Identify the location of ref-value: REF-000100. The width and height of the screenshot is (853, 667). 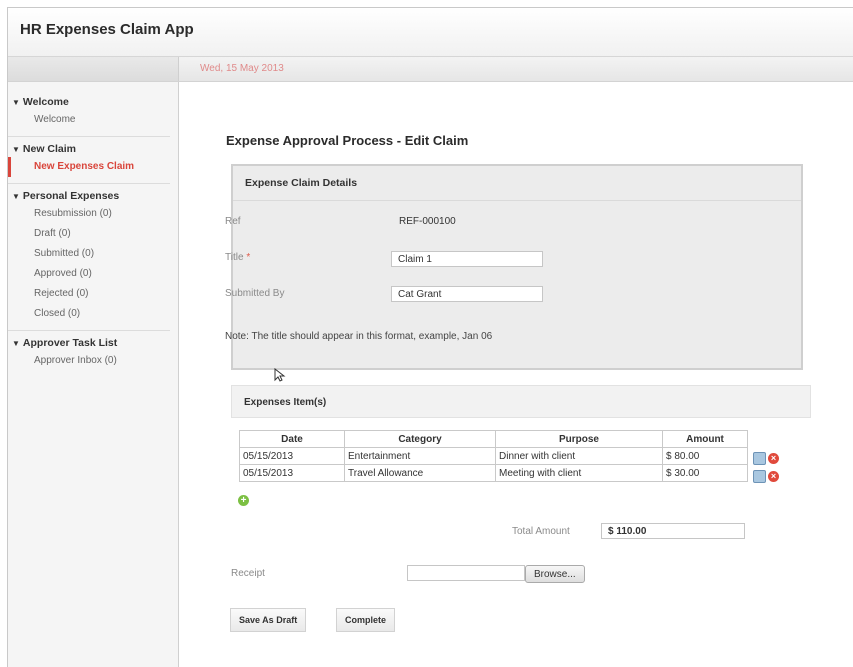
(427, 221).